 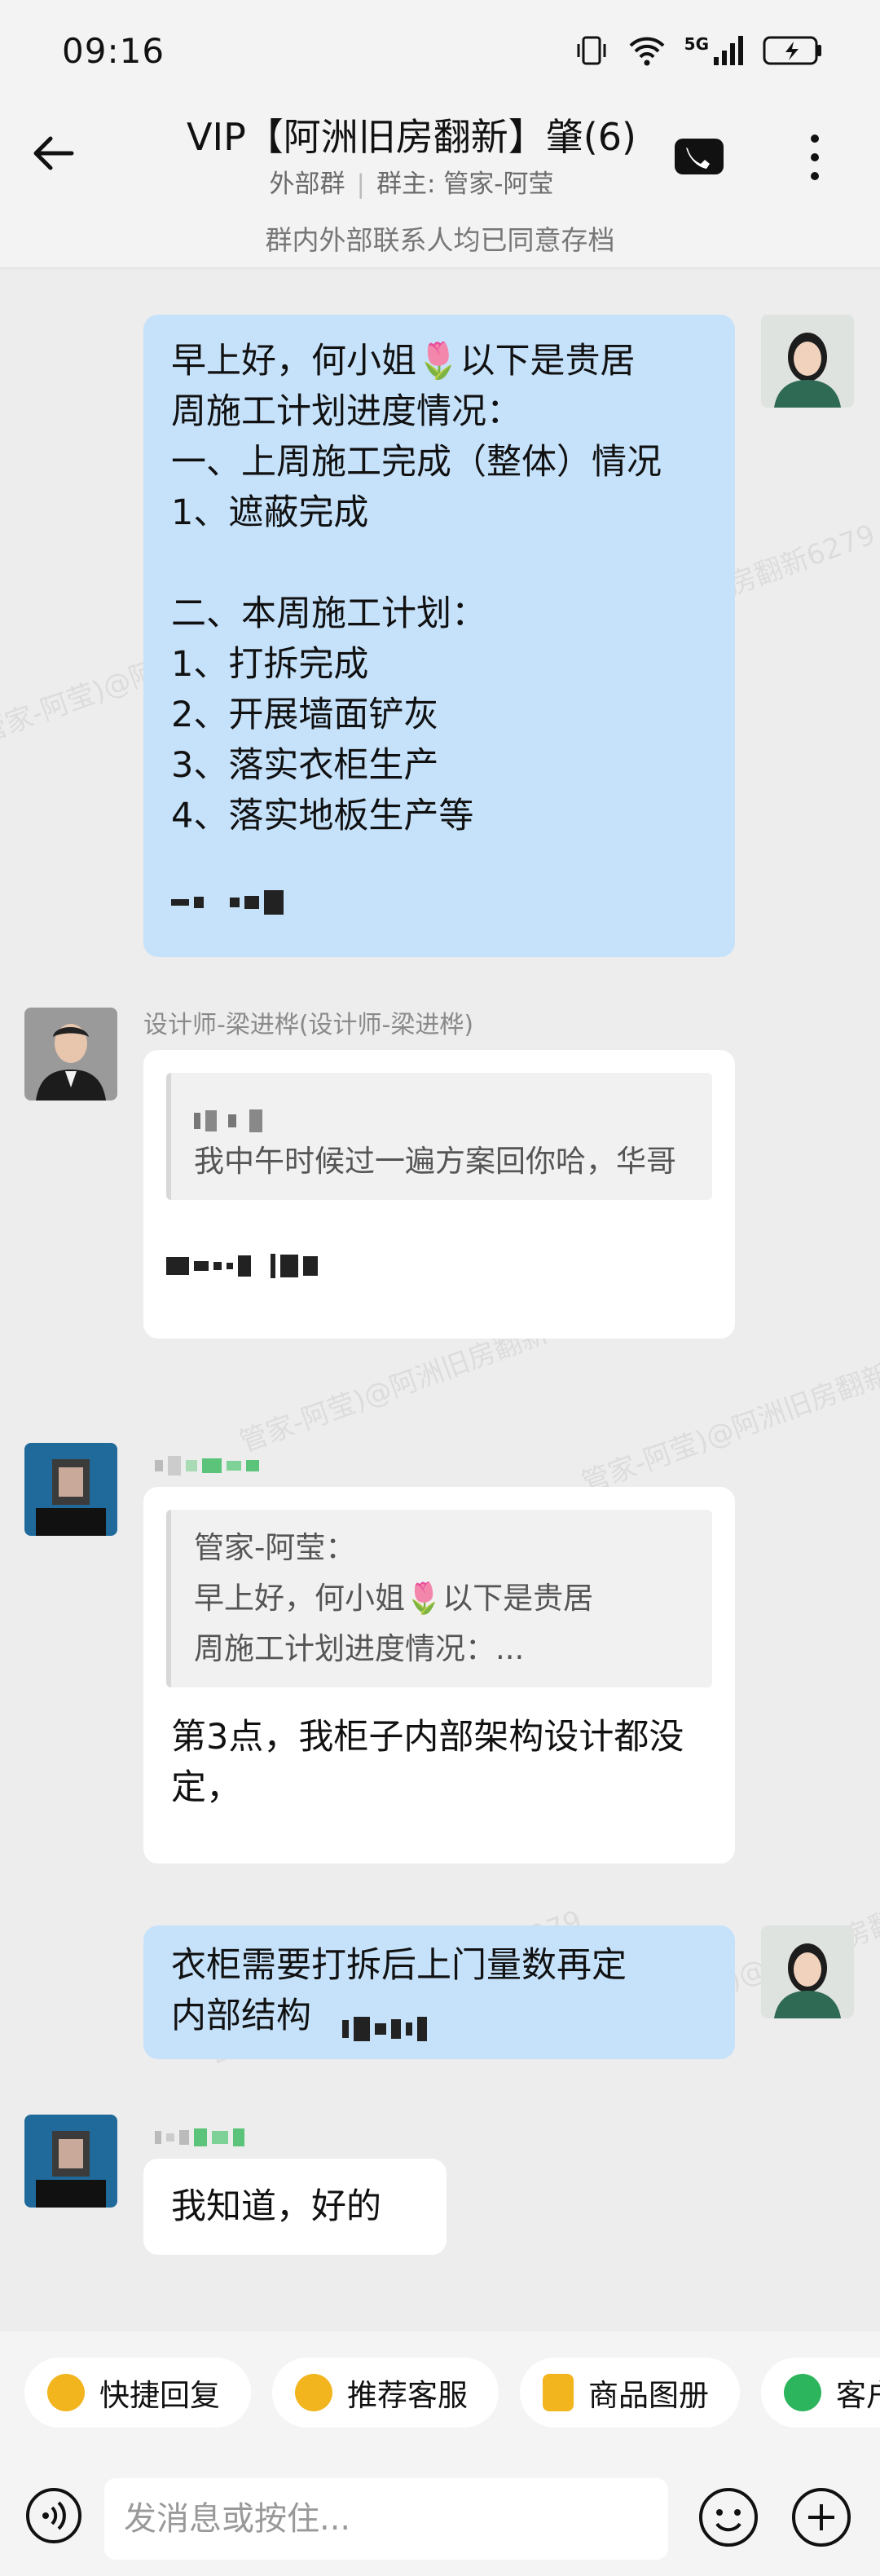 I want to click on product-album-button: 商品图册, so click(x=630, y=2393).